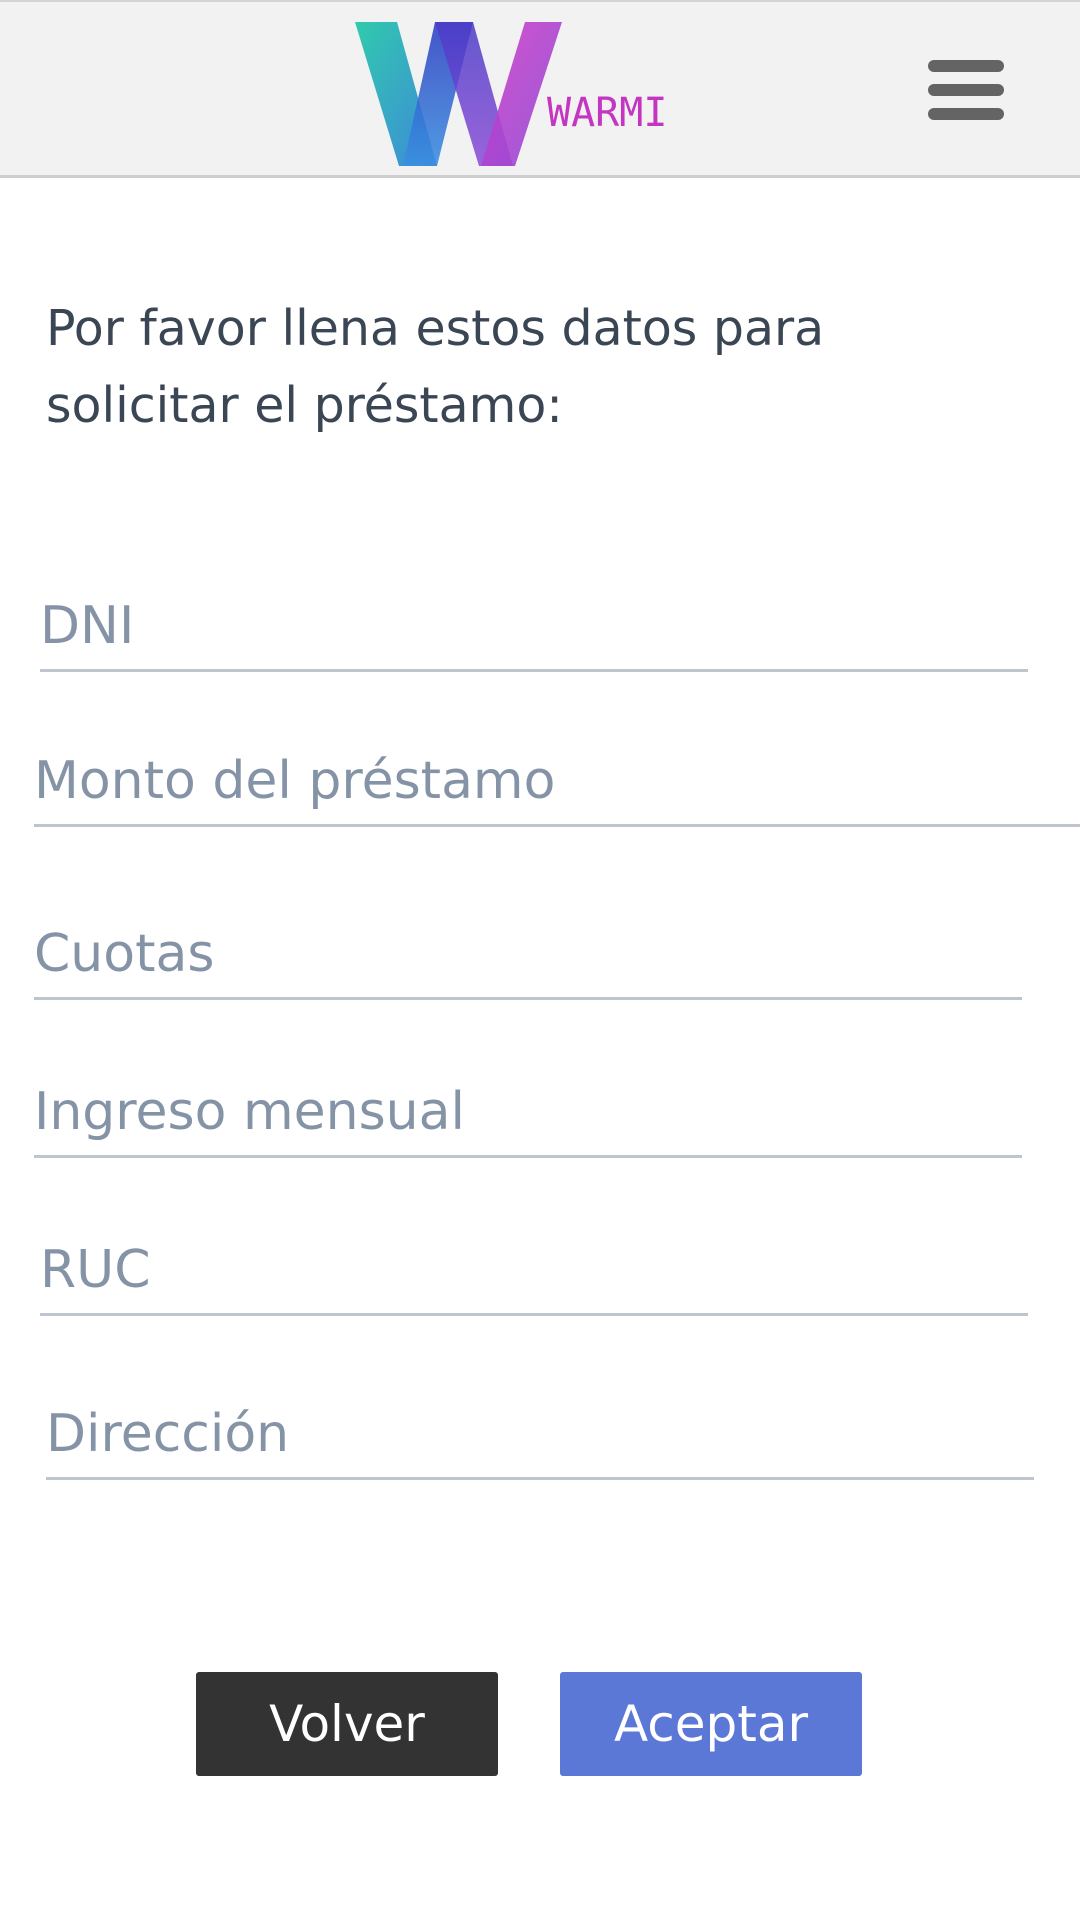  What do you see at coordinates (347, 1724) in the screenshot?
I see `back-button: Volver` at bounding box center [347, 1724].